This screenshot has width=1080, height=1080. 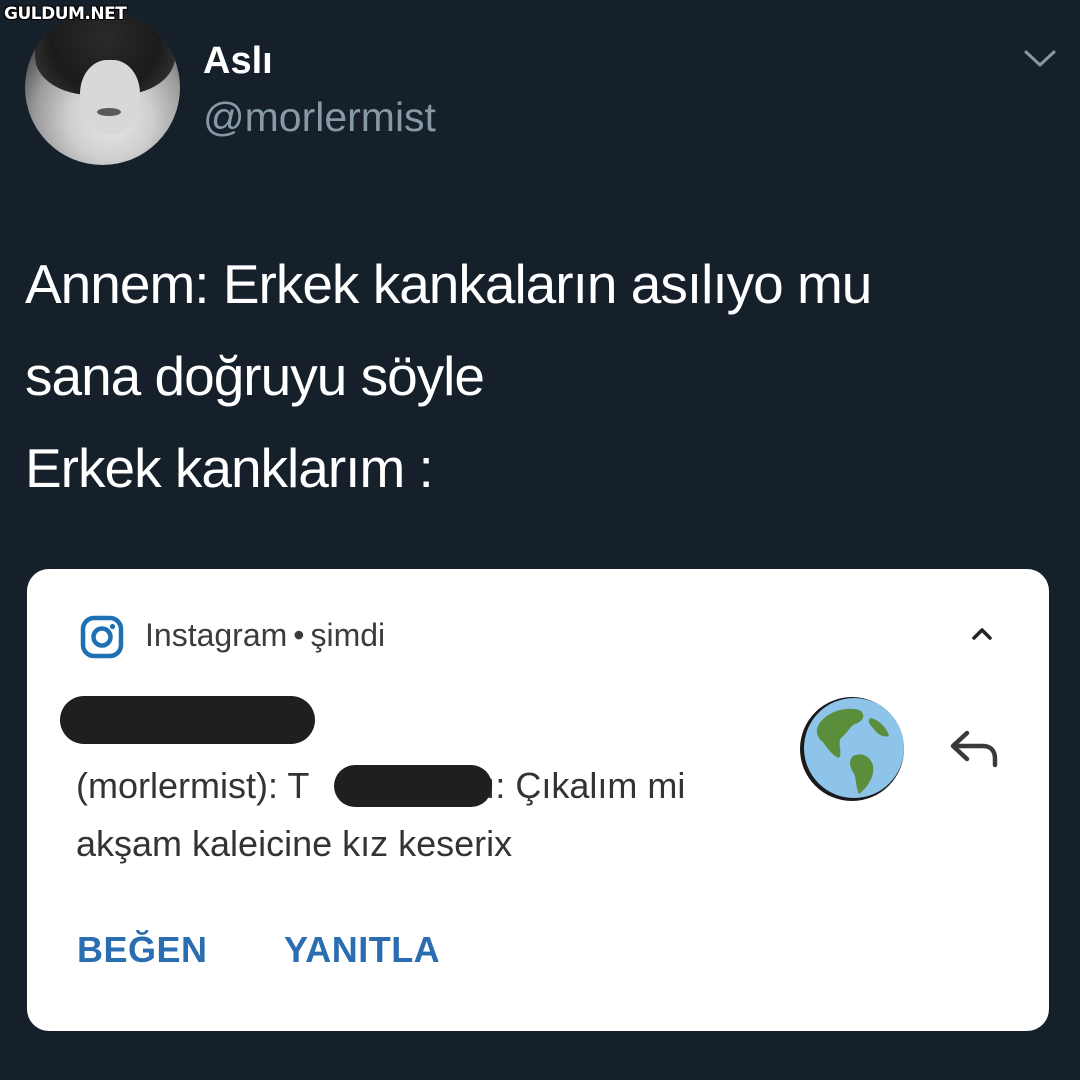 I want to click on watermark: GULDUM.NET, so click(x=65, y=14).